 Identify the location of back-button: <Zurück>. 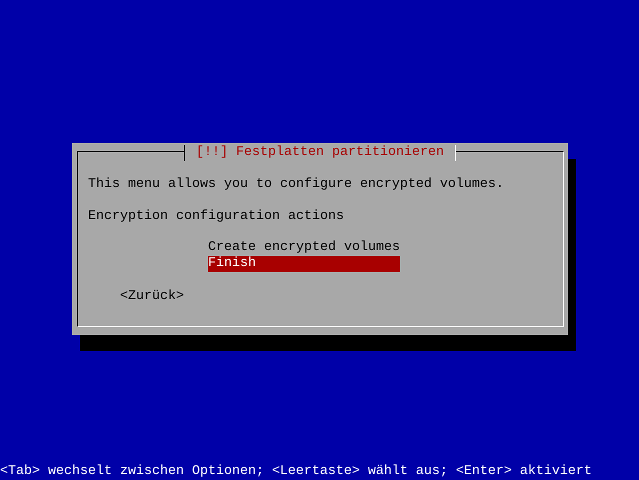
(152, 297).